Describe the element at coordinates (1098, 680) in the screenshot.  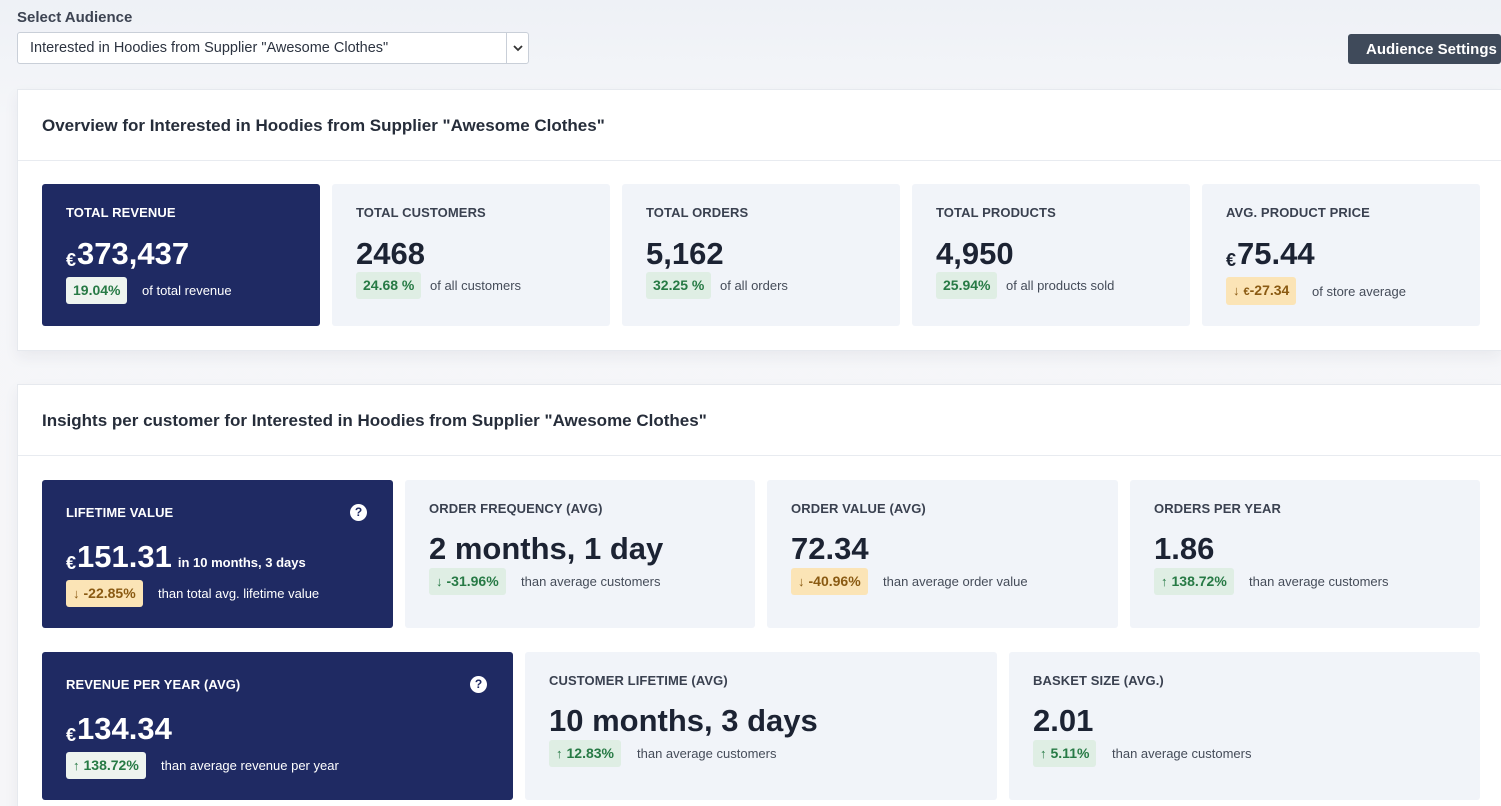
I see `card-label: BASKET SIZE (AVG.)` at that location.